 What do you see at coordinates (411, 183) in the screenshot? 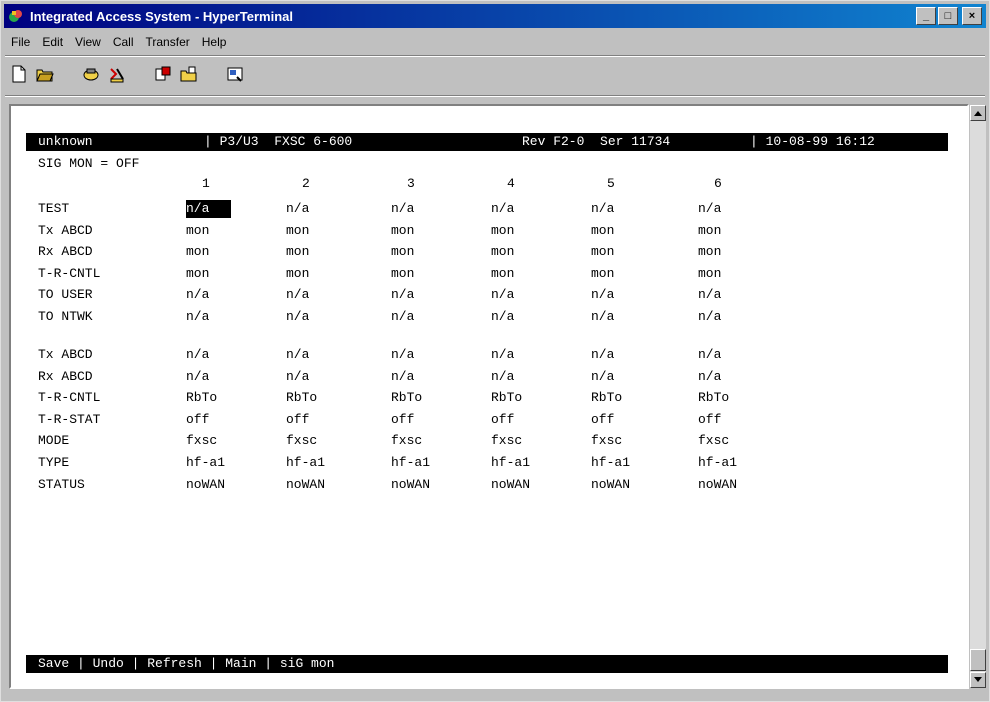
I see `column-header: 3` at bounding box center [411, 183].